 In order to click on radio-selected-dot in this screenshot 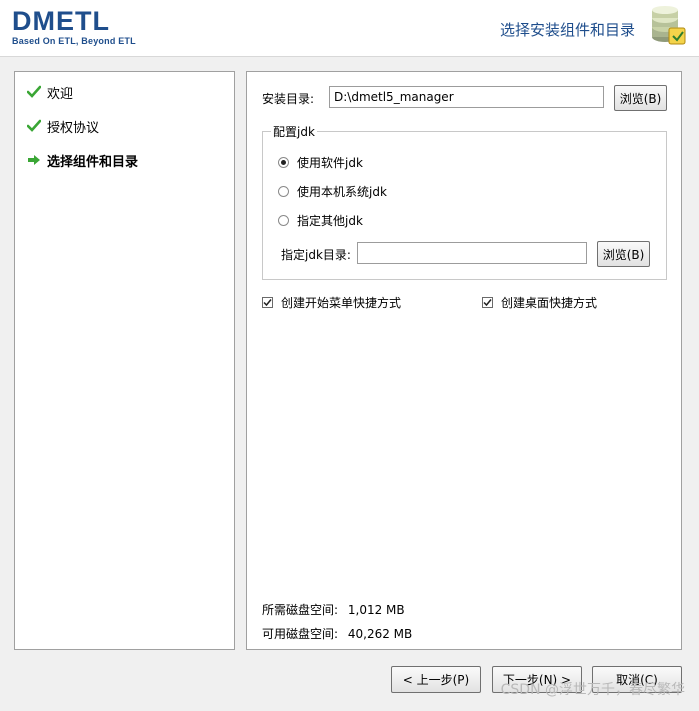, I will do `click(283, 162)`.